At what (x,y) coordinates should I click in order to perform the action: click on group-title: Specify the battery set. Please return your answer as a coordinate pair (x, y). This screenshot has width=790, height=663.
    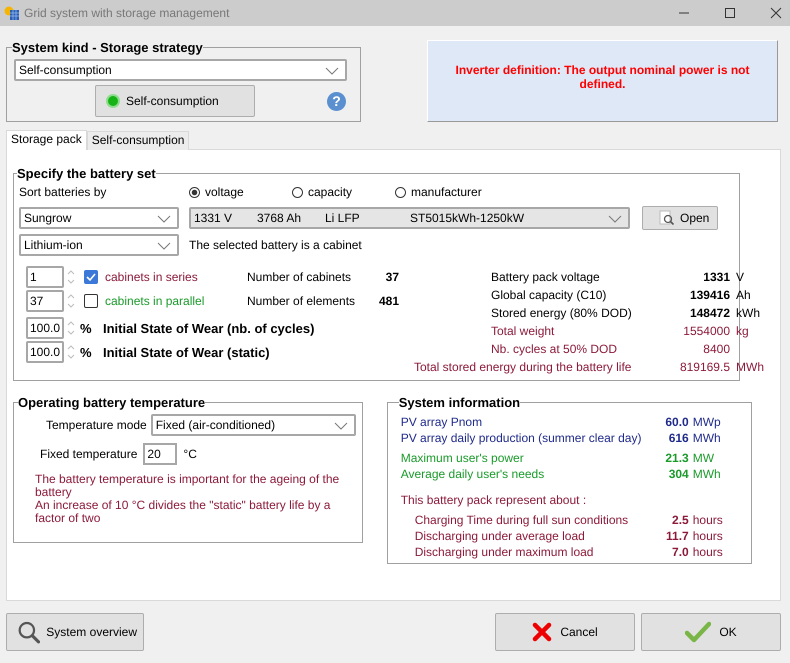
    Looking at the image, I should click on (86, 173).